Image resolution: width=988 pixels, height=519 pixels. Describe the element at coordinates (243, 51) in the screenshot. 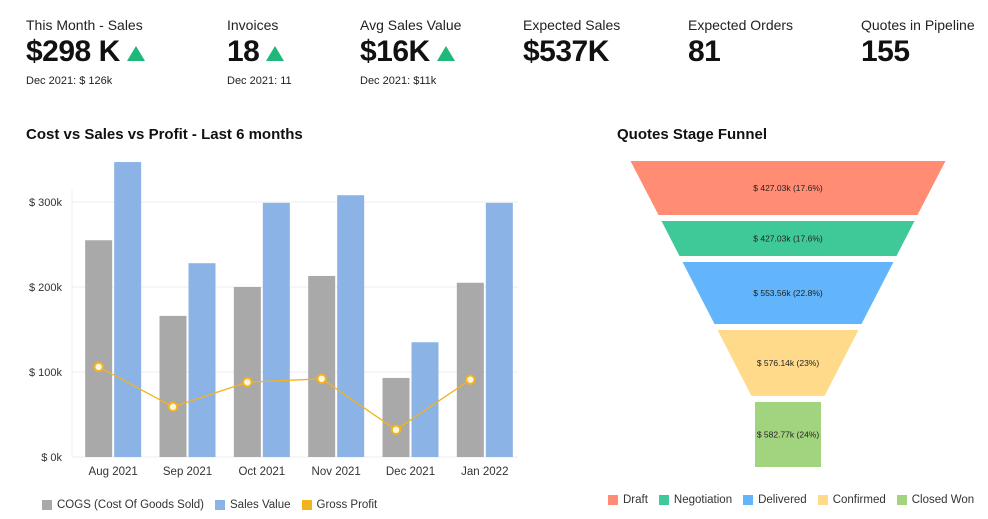

I see `kpi-value: 18` at that location.